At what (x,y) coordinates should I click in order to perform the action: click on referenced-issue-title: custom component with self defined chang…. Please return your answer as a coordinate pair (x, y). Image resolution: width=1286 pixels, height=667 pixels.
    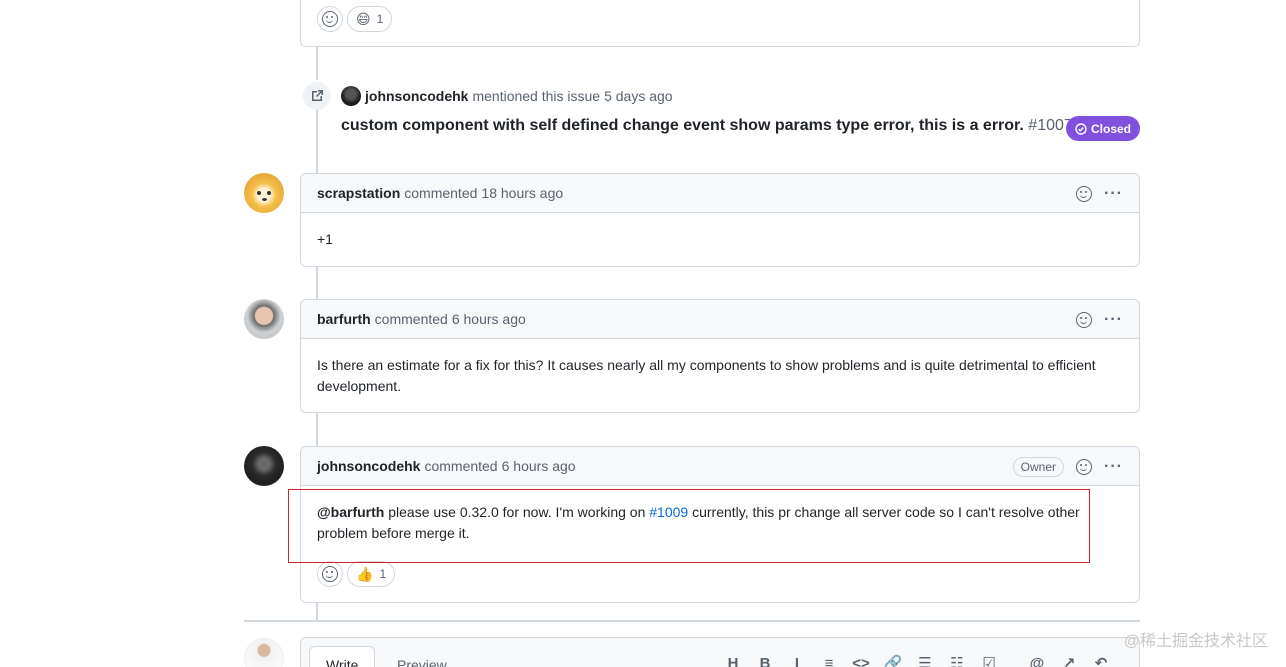
    Looking at the image, I should click on (682, 125).